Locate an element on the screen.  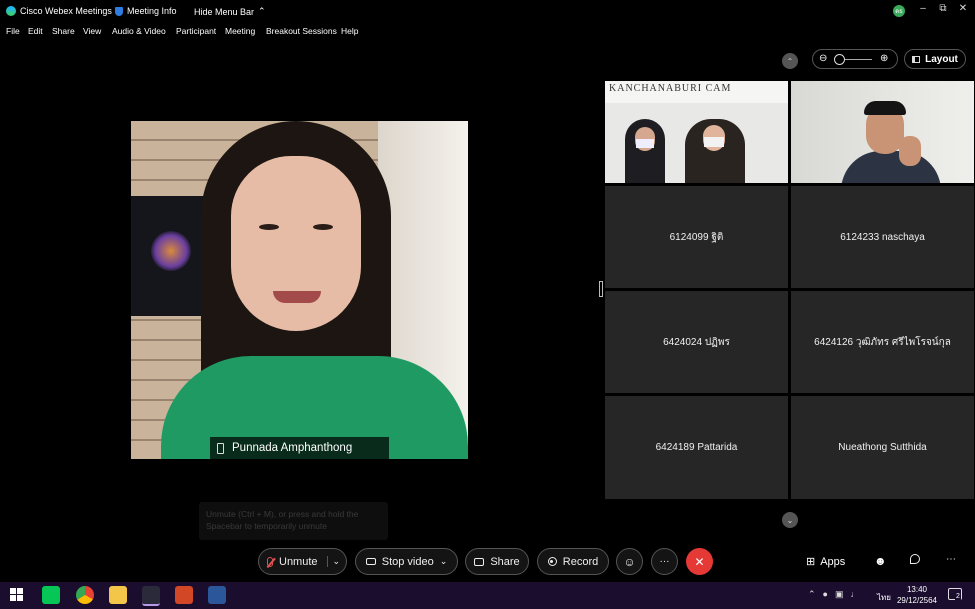
scroll-up-button: ⌃ is located at coordinates (790, 61).